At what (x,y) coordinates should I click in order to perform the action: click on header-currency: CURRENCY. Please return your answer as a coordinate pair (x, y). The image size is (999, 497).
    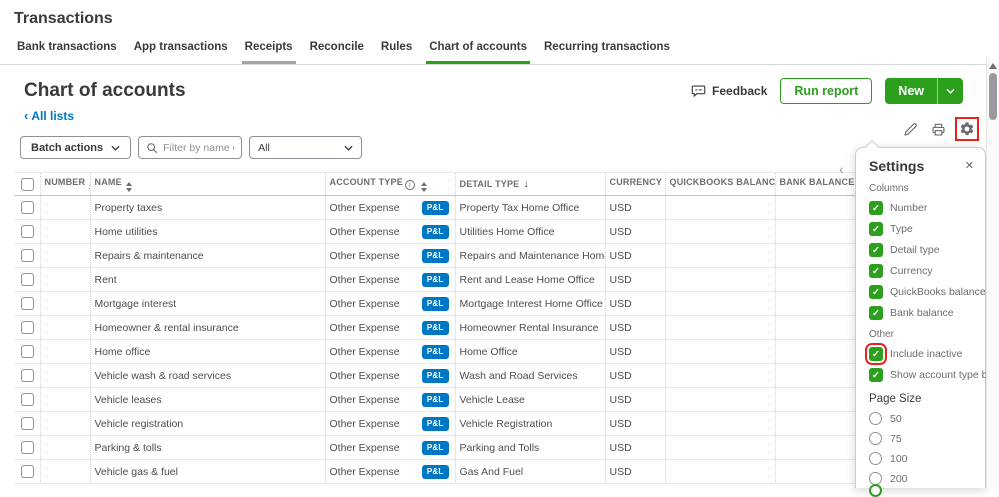
    Looking at the image, I should click on (634, 184).